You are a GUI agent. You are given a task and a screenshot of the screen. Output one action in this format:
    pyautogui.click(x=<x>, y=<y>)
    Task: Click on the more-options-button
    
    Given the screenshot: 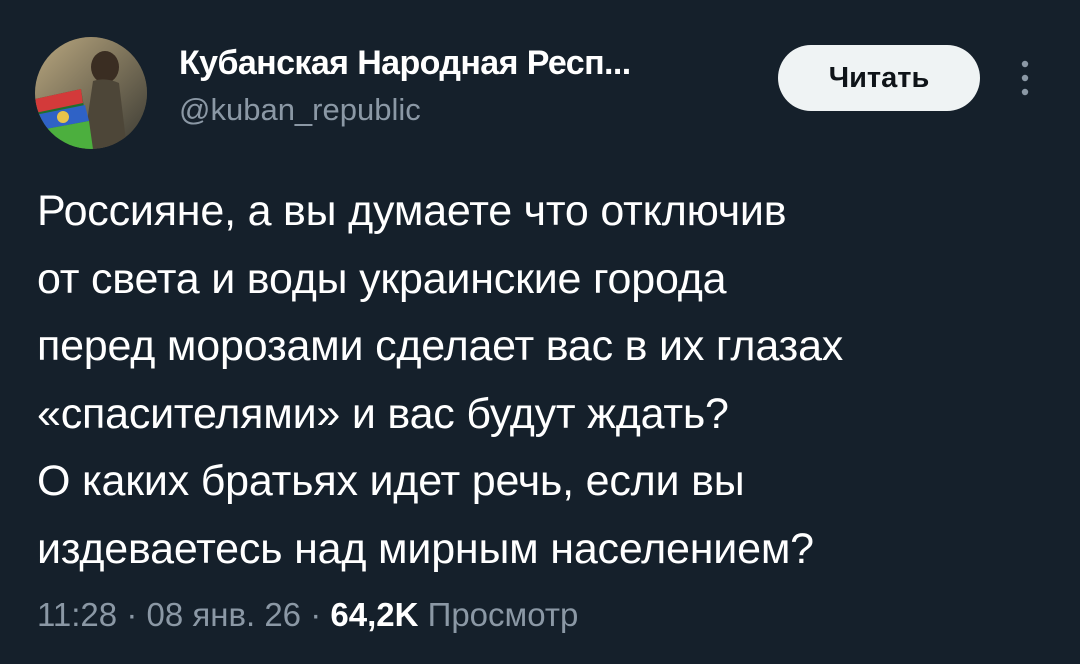 What is the action you would take?
    pyautogui.click(x=1025, y=78)
    